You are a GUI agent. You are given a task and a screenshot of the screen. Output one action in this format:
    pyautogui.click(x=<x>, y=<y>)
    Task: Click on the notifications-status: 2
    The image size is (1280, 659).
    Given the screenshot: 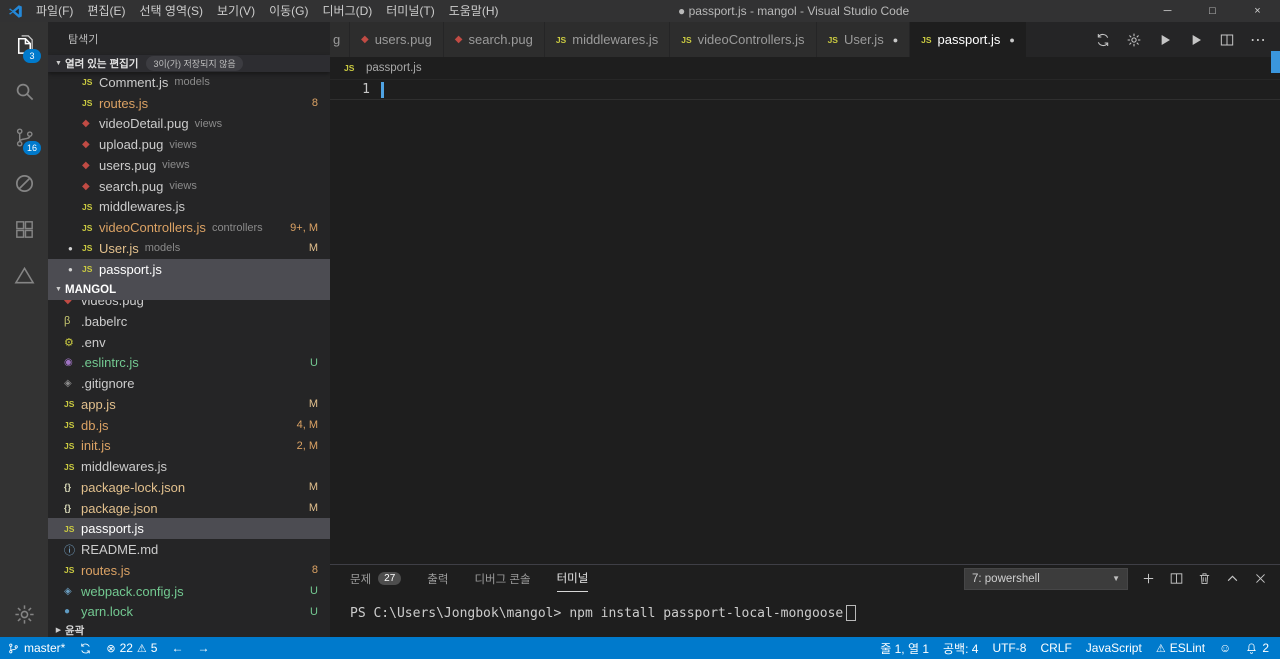 What is the action you would take?
    pyautogui.click(x=1257, y=648)
    